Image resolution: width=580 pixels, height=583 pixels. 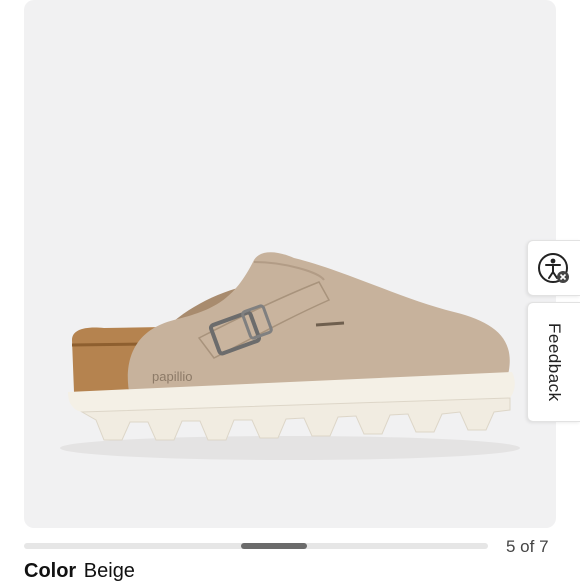 I want to click on carousel-scrollbar, so click(x=256, y=546).